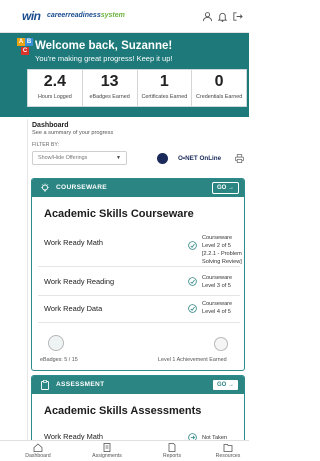 Image resolution: width=320 pixels, height=461 pixels. Describe the element at coordinates (138, 385) in the screenshot. I see `assessment-header: ASSESSMENT GO →` at that location.